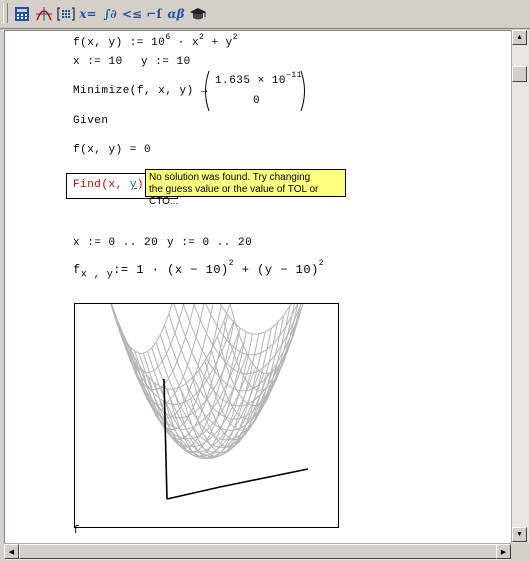 The image size is (530, 561). What do you see at coordinates (198, 269) in the screenshot?
I see `surface-matrix-definition: fx , y:= 1 · (x − 10)2 + (y − 10)2` at bounding box center [198, 269].